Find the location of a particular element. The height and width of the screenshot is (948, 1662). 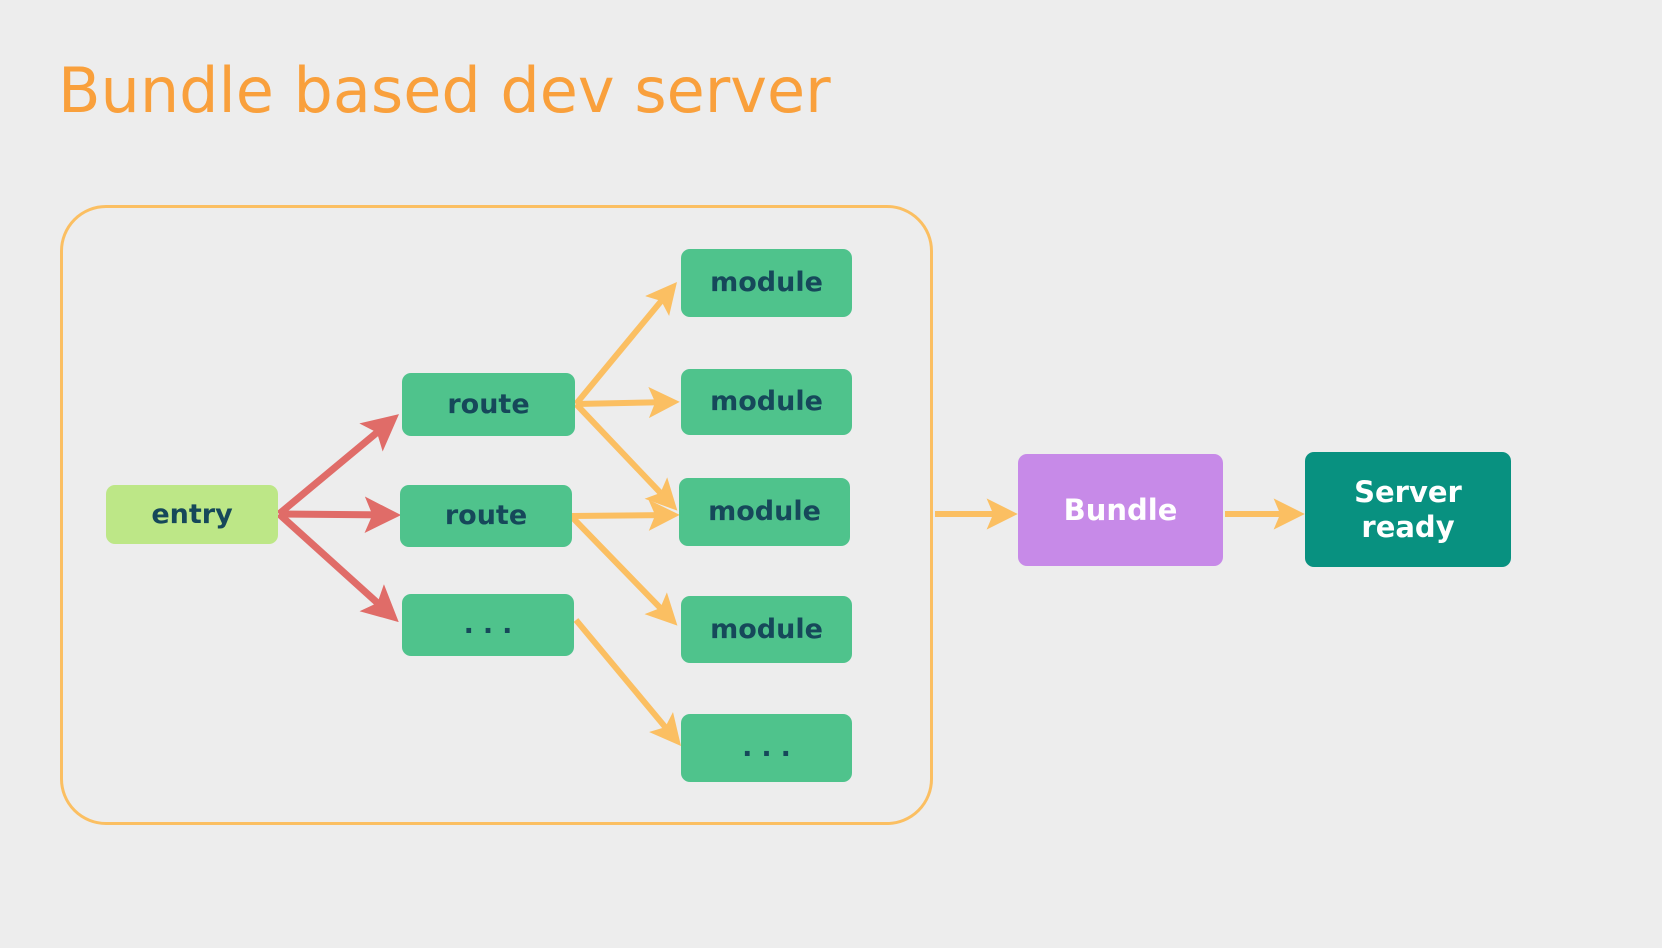

node-module-2-label: module is located at coordinates (766, 402).